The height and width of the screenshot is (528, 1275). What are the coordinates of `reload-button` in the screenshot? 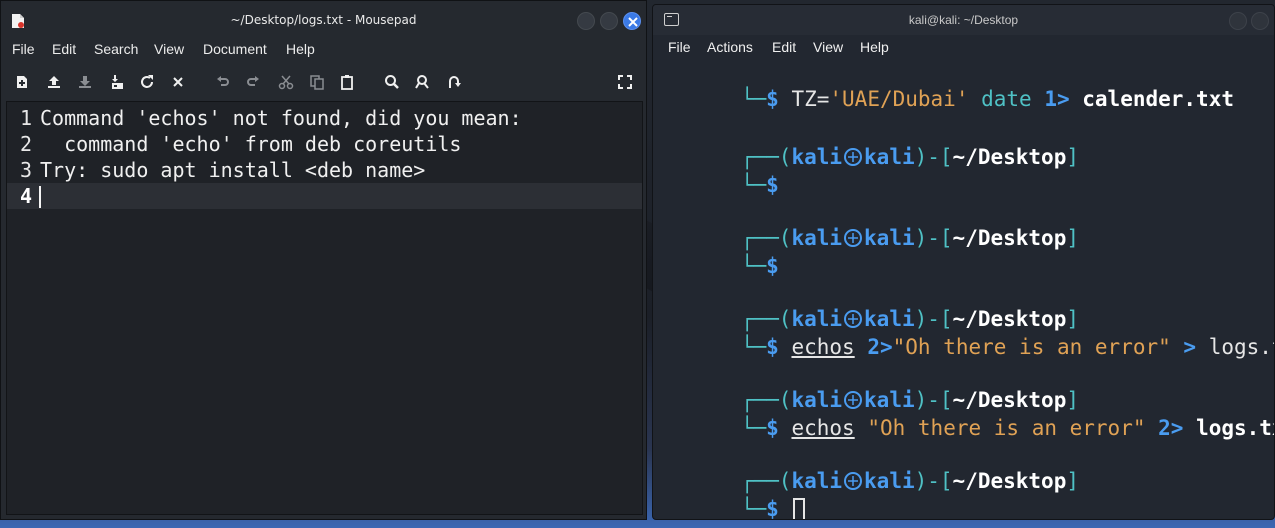 It's located at (147, 82).